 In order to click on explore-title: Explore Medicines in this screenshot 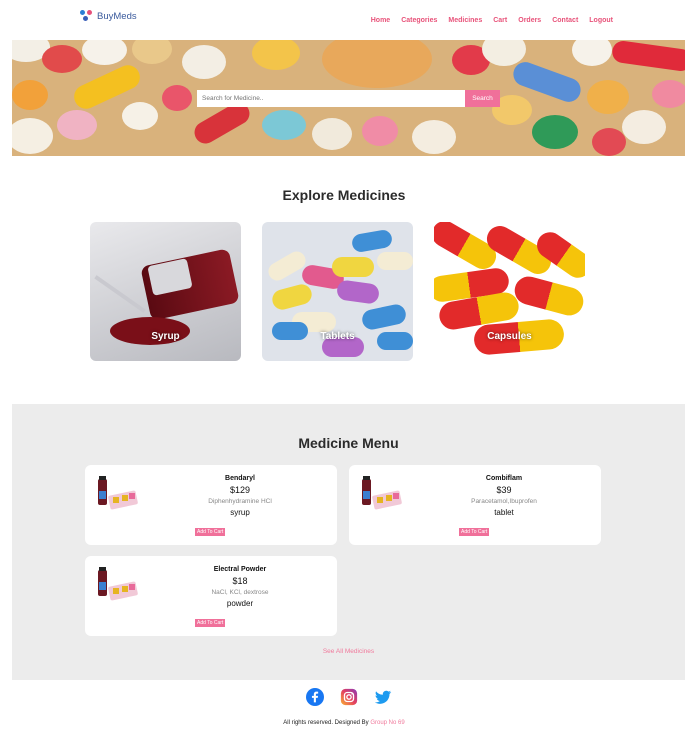, I will do `click(344, 195)`.